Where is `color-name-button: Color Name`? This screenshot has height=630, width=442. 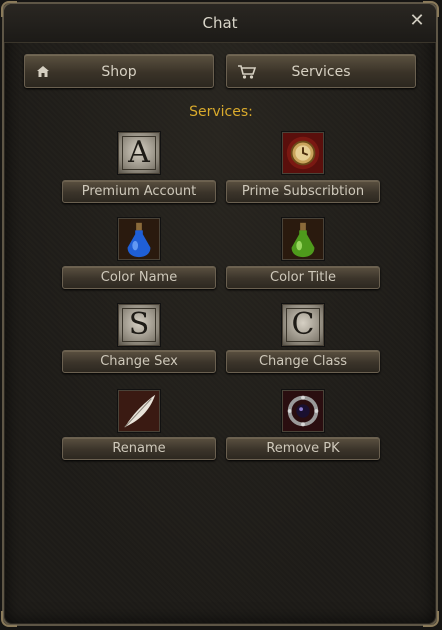 color-name-button: Color Name is located at coordinates (139, 277).